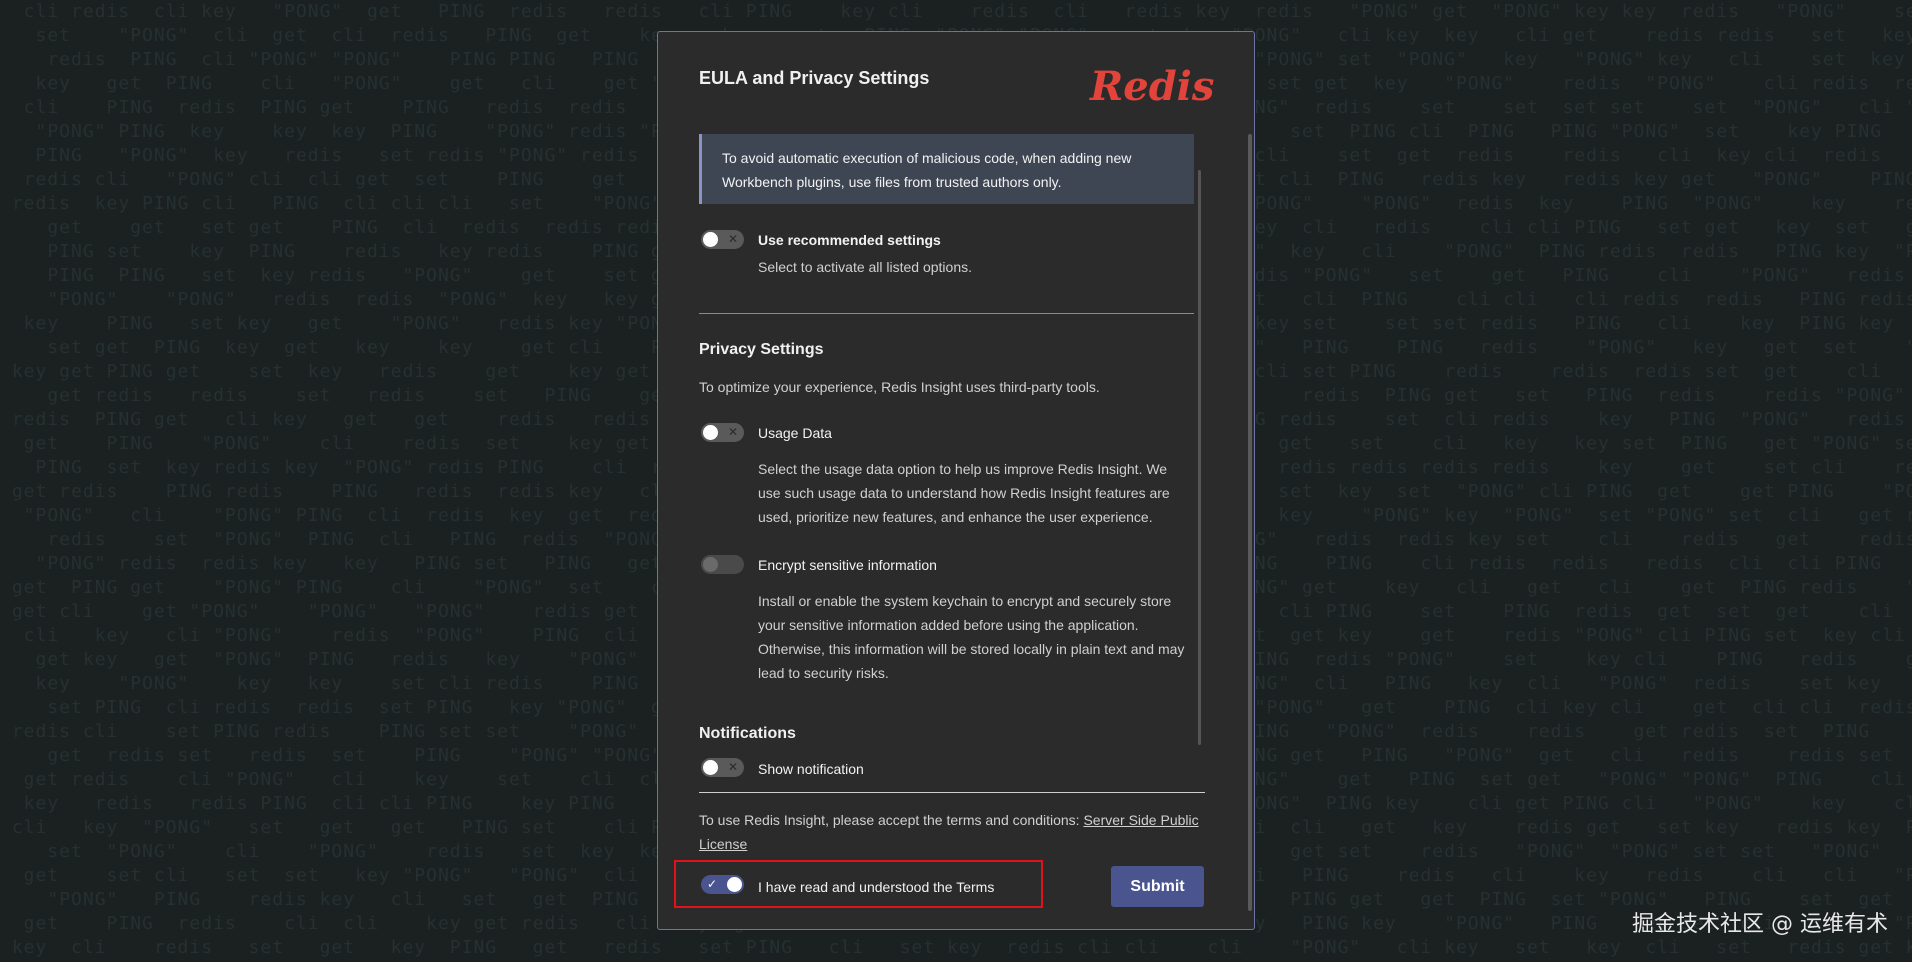  What do you see at coordinates (722, 564) in the screenshot?
I see `encrypt-sensitive-toggle` at bounding box center [722, 564].